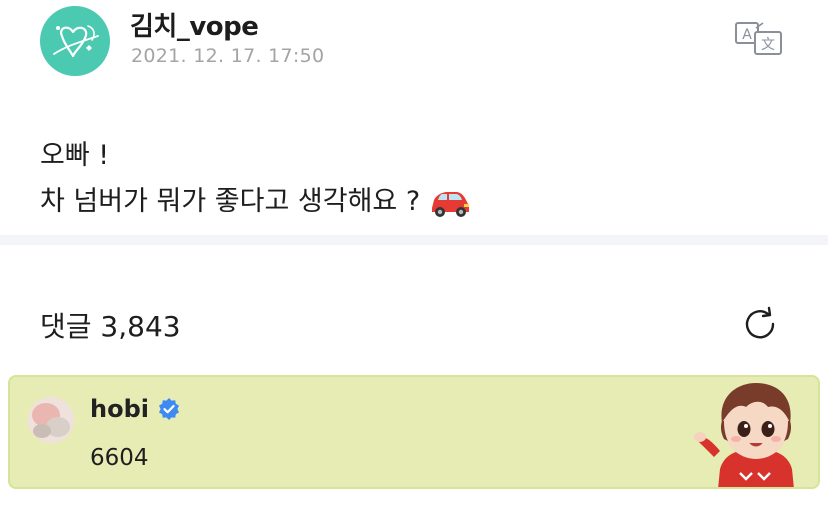 The height and width of the screenshot is (505, 828). I want to click on svg-text: 文, so click(768, 45).